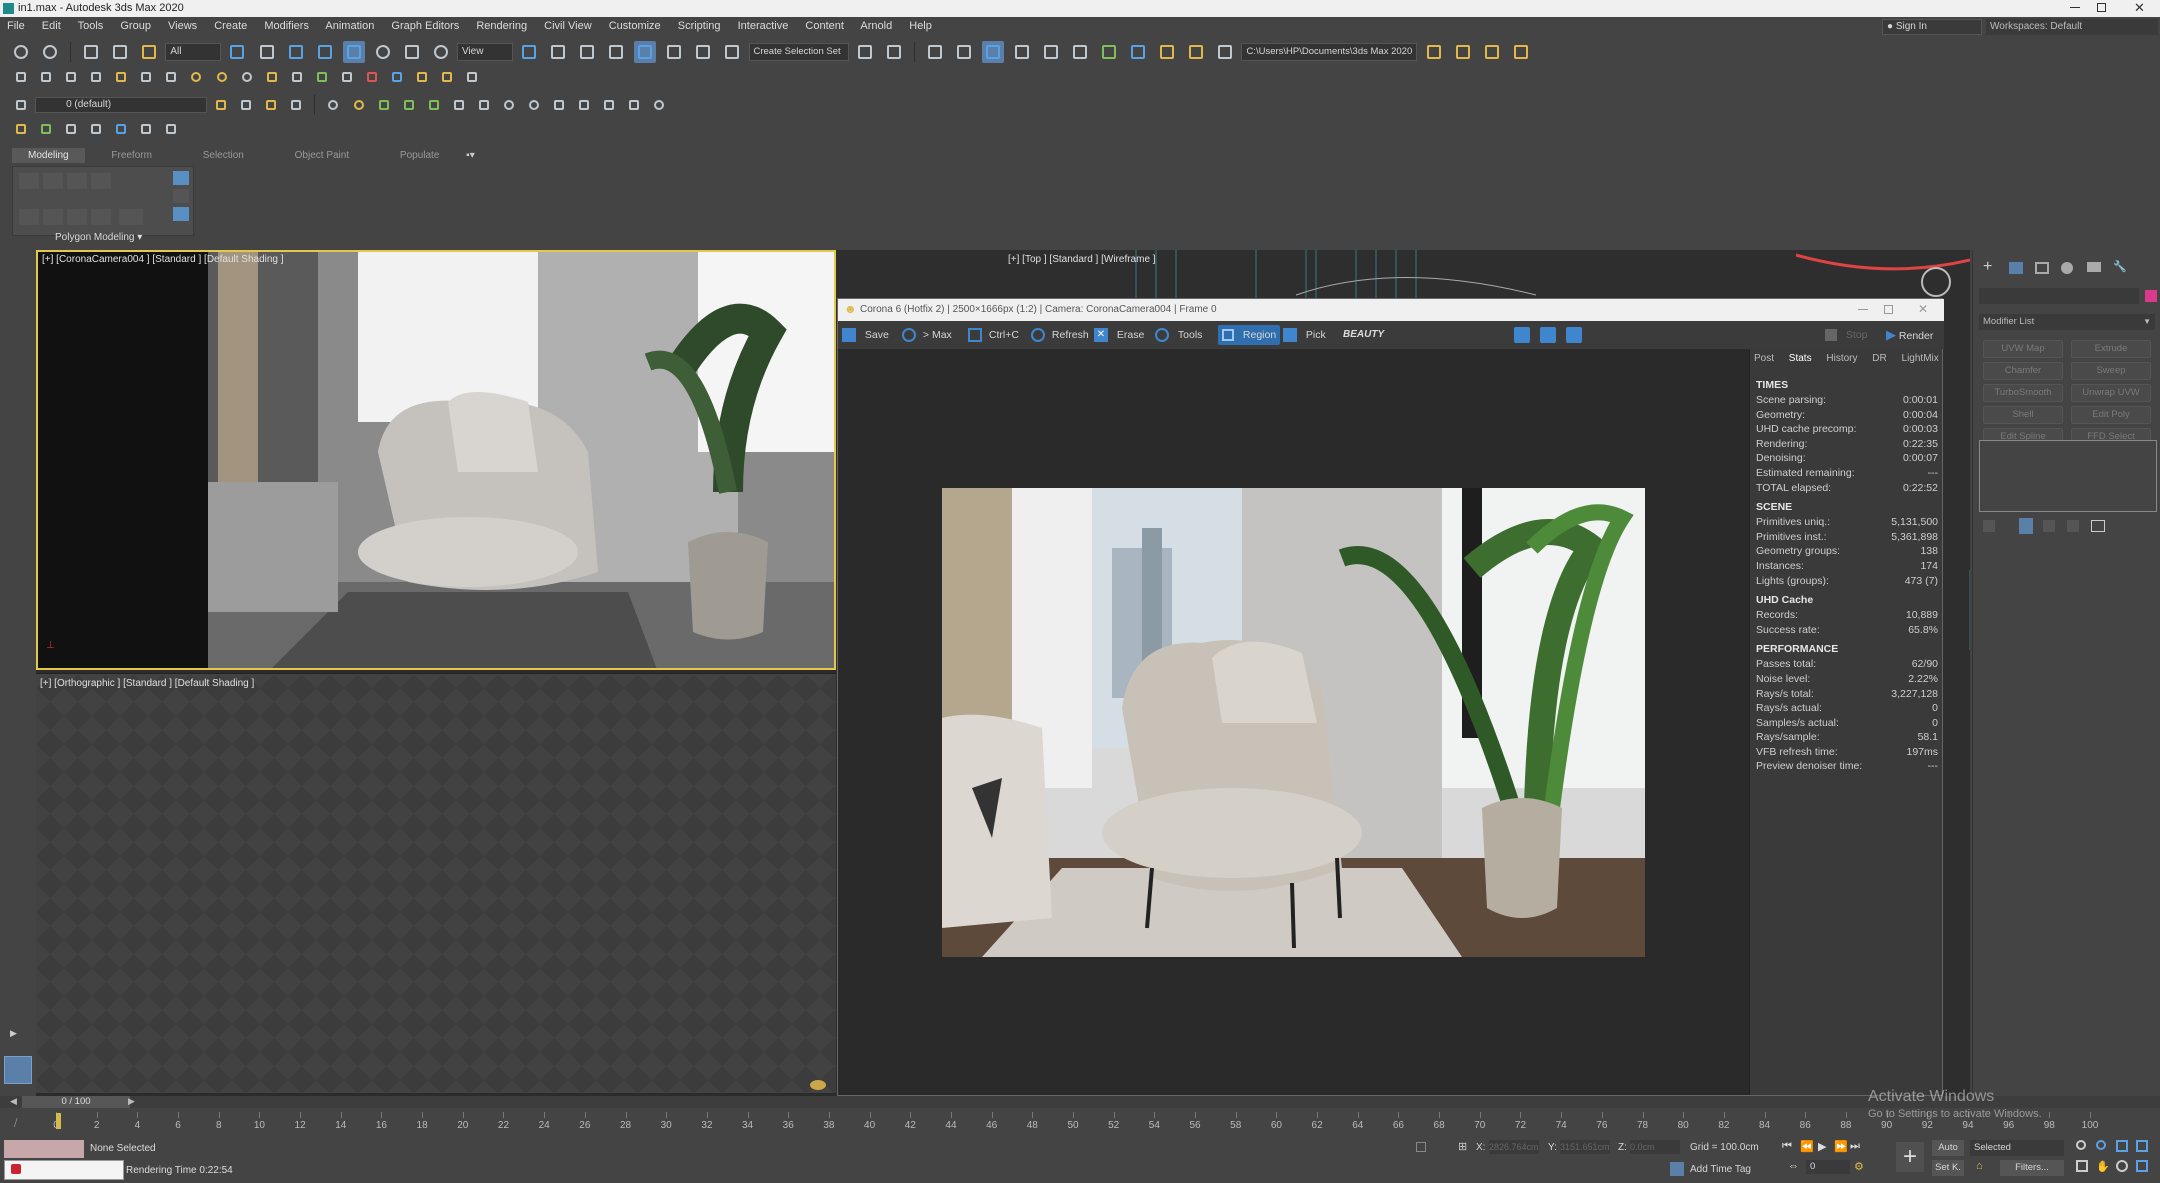  What do you see at coordinates (434, 105) in the screenshot?
I see `corona-tree-icon` at bounding box center [434, 105].